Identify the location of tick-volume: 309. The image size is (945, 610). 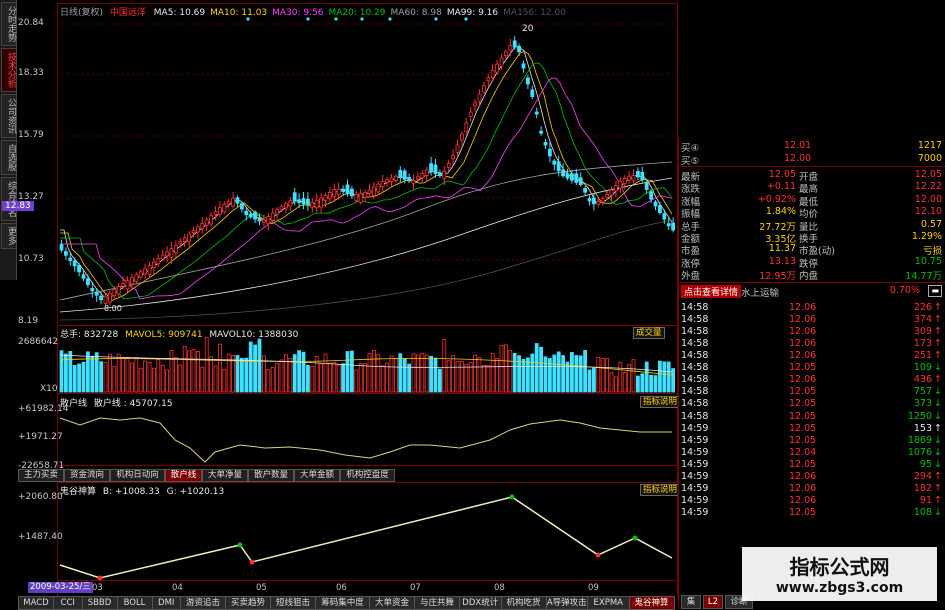
(922, 331).